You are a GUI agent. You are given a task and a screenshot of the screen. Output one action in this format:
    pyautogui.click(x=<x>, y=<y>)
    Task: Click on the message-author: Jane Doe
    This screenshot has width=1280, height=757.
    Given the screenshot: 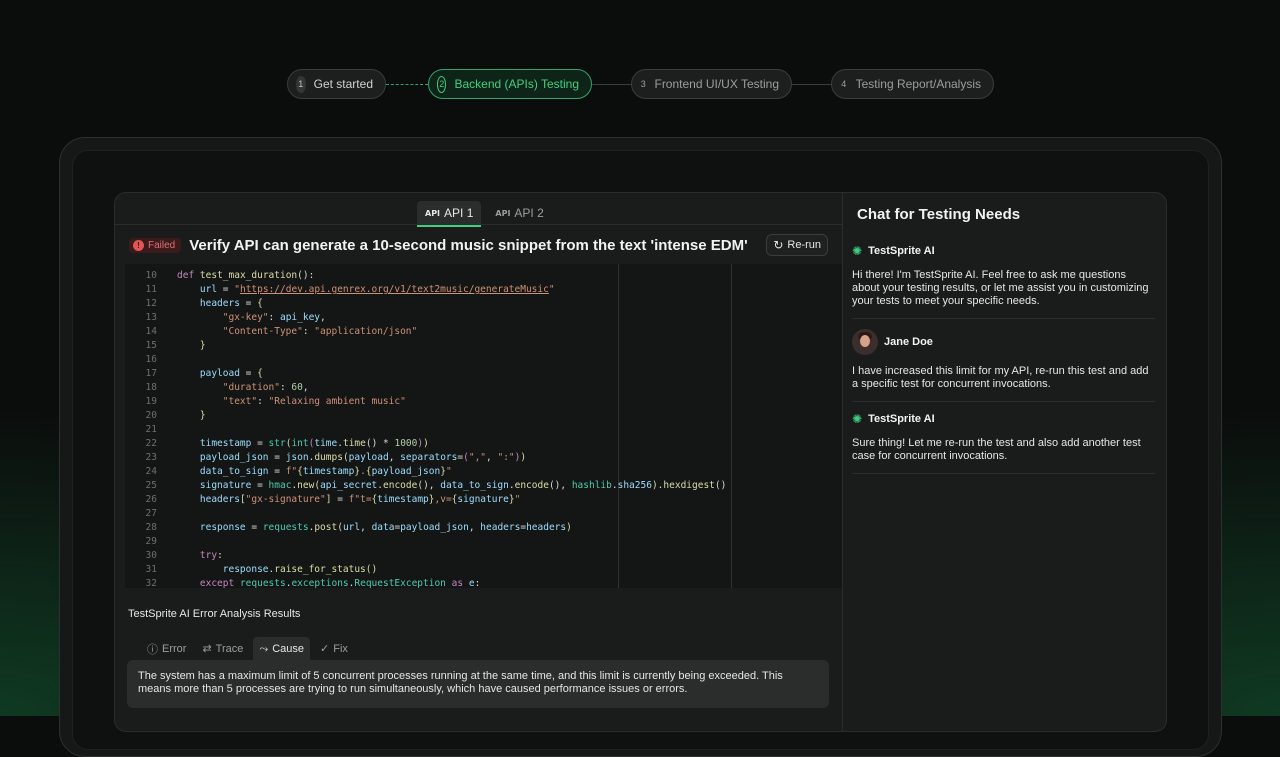 What is the action you would take?
    pyautogui.click(x=1003, y=342)
    